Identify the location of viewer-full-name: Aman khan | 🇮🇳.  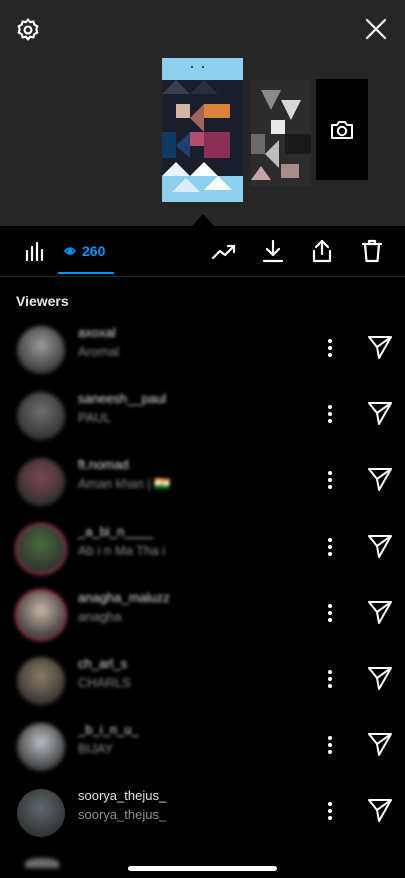
(124, 484).